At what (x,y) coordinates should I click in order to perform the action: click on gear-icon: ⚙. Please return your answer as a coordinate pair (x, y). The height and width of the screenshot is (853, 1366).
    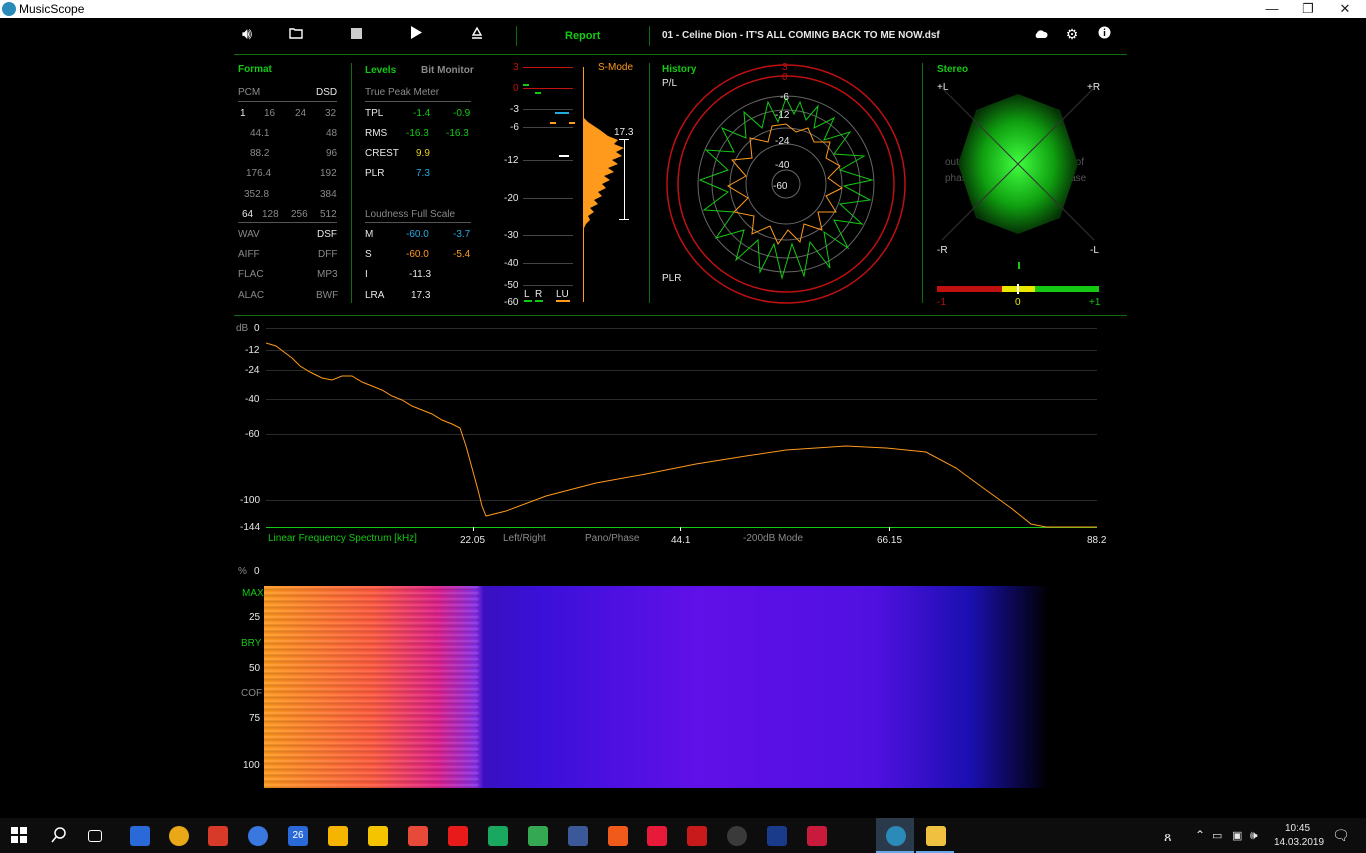
    Looking at the image, I should click on (1072, 34).